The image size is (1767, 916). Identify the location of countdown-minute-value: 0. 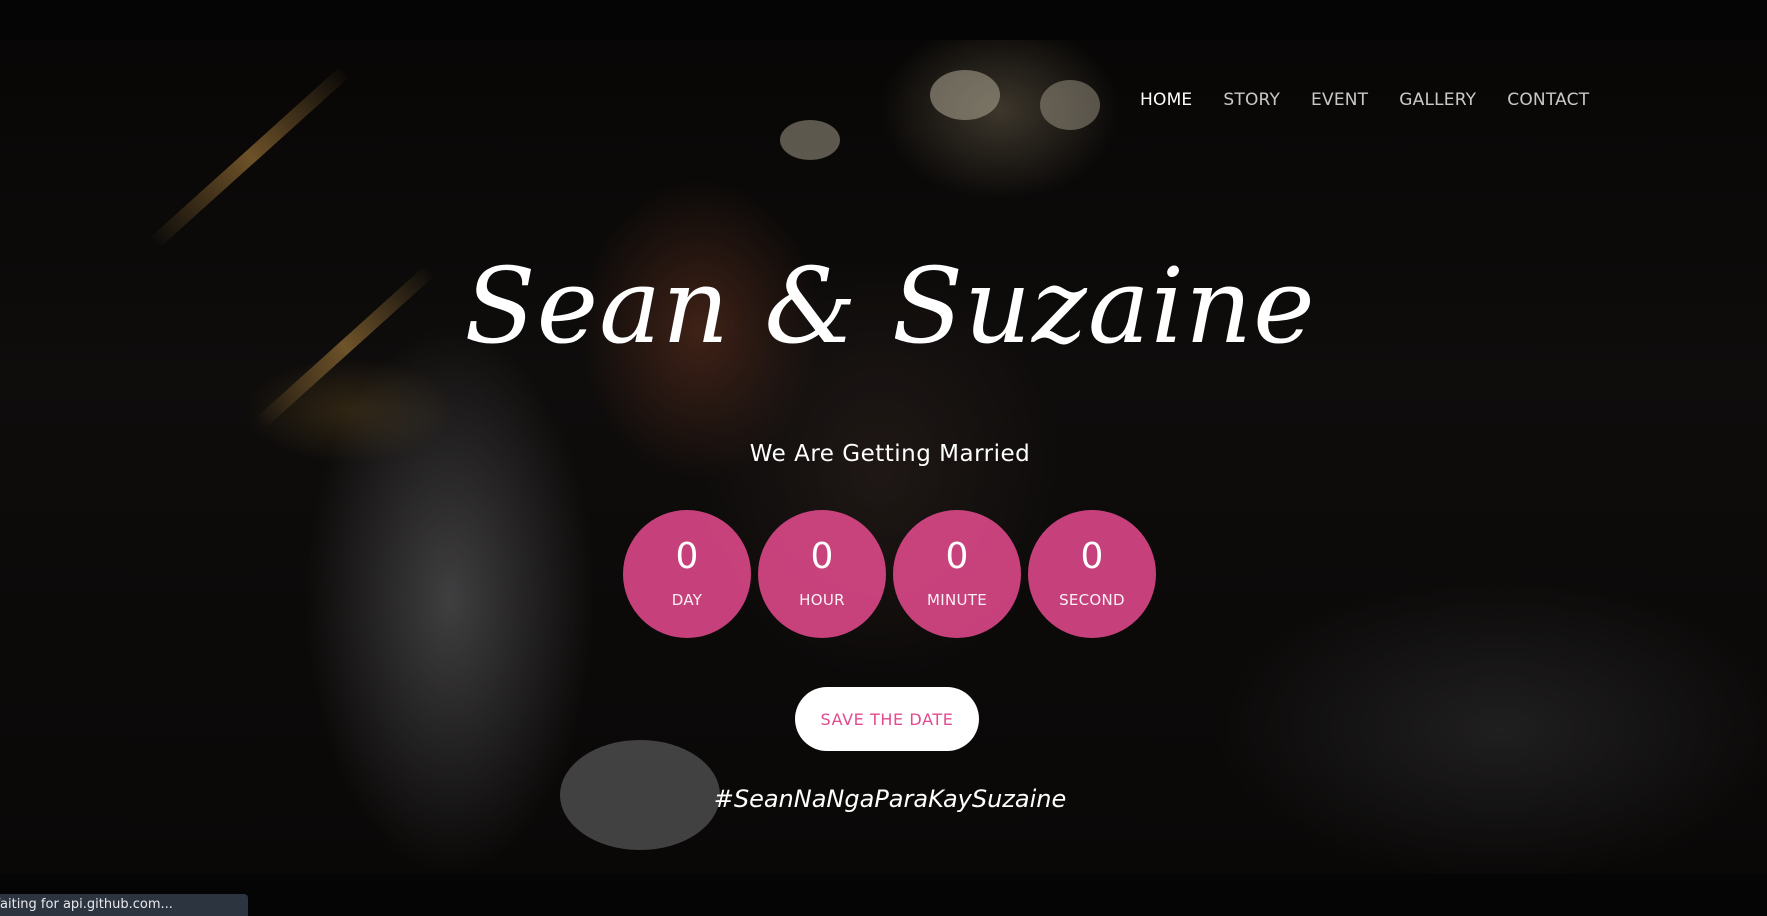
(957, 556).